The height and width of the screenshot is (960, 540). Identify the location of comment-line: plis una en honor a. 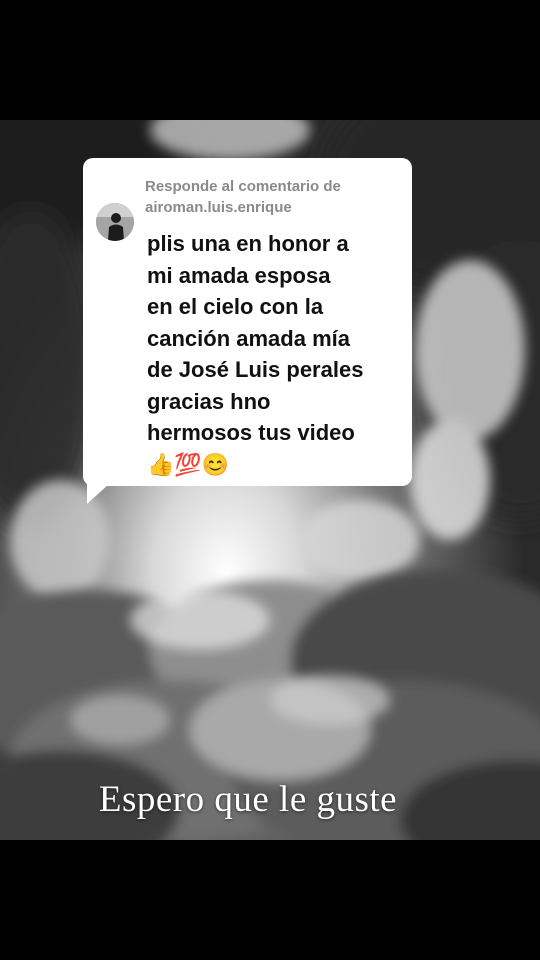
(248, 243).